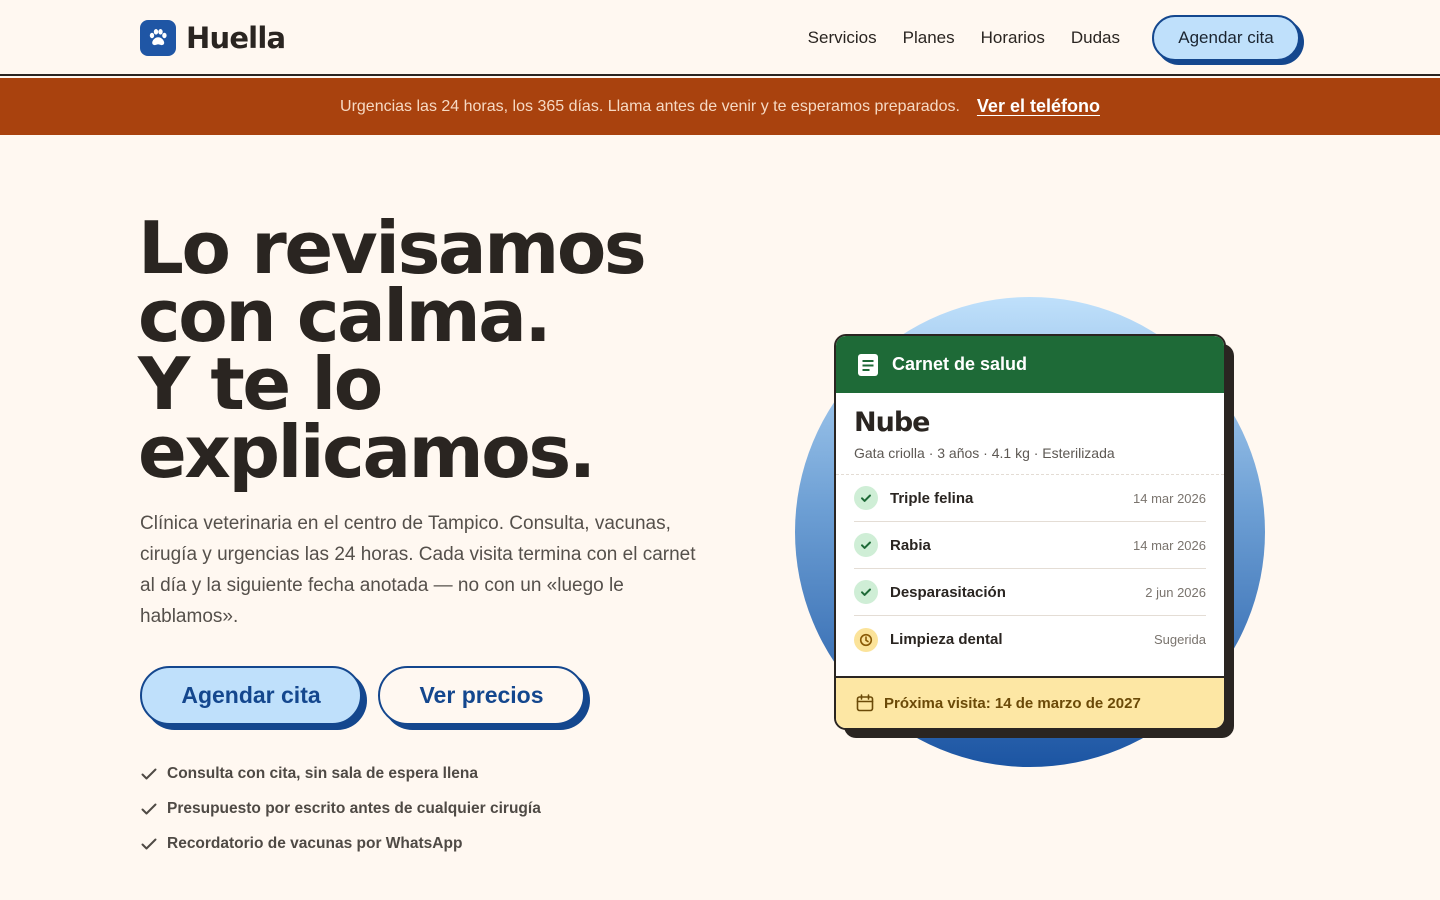 Image resolution: width=1440 pixels, height=900 pixels. What do you see at coordinates (1175, 592) in the screenshot?
I see `record-date: 2 jun 2026` at bounding box center [1175, 592].